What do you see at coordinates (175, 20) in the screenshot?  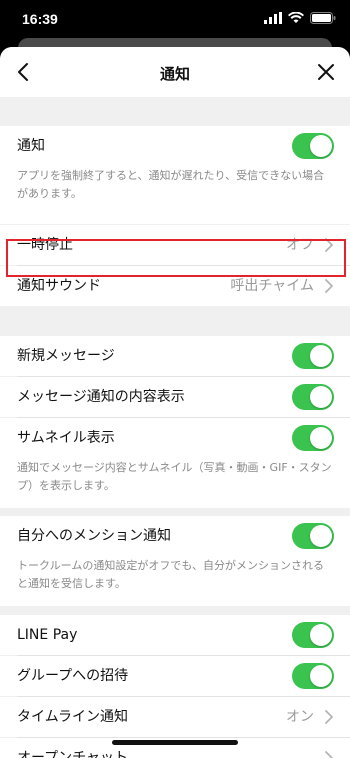 I see `status-bar: 16:39` at bounding box center [175, 20].